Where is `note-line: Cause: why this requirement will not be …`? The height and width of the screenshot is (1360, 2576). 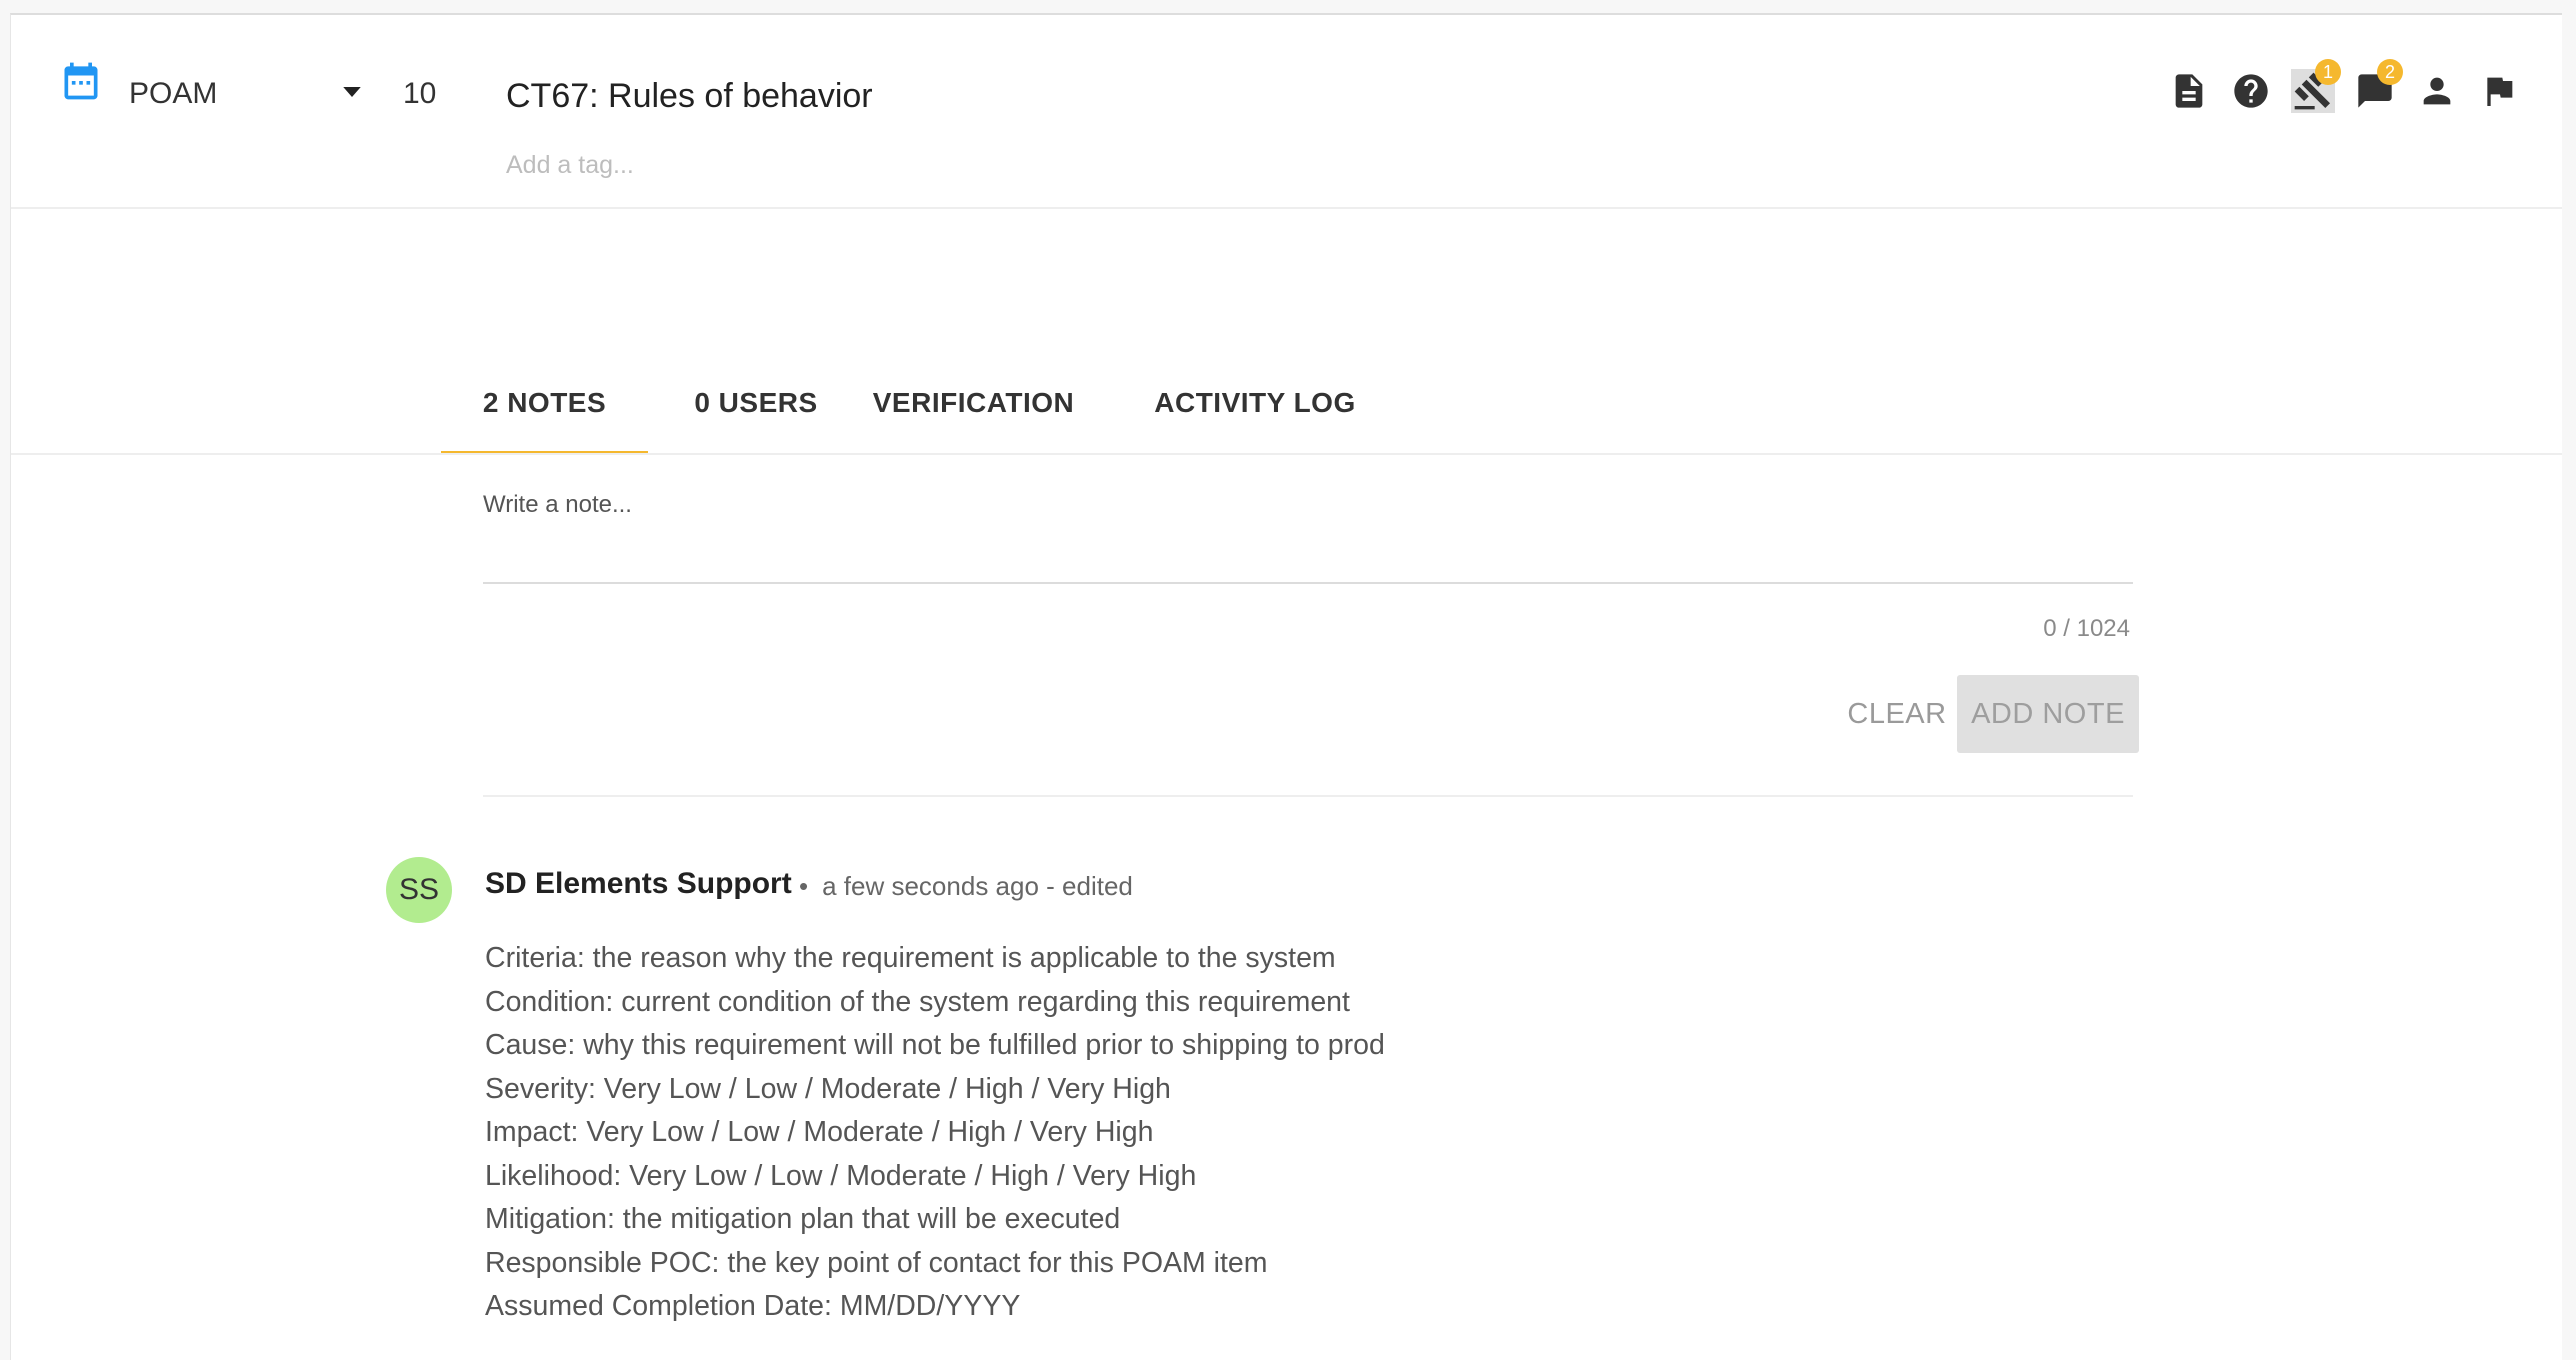
note-line: Cause: why this requirement will not be … is located at coordinates (935, 1045).